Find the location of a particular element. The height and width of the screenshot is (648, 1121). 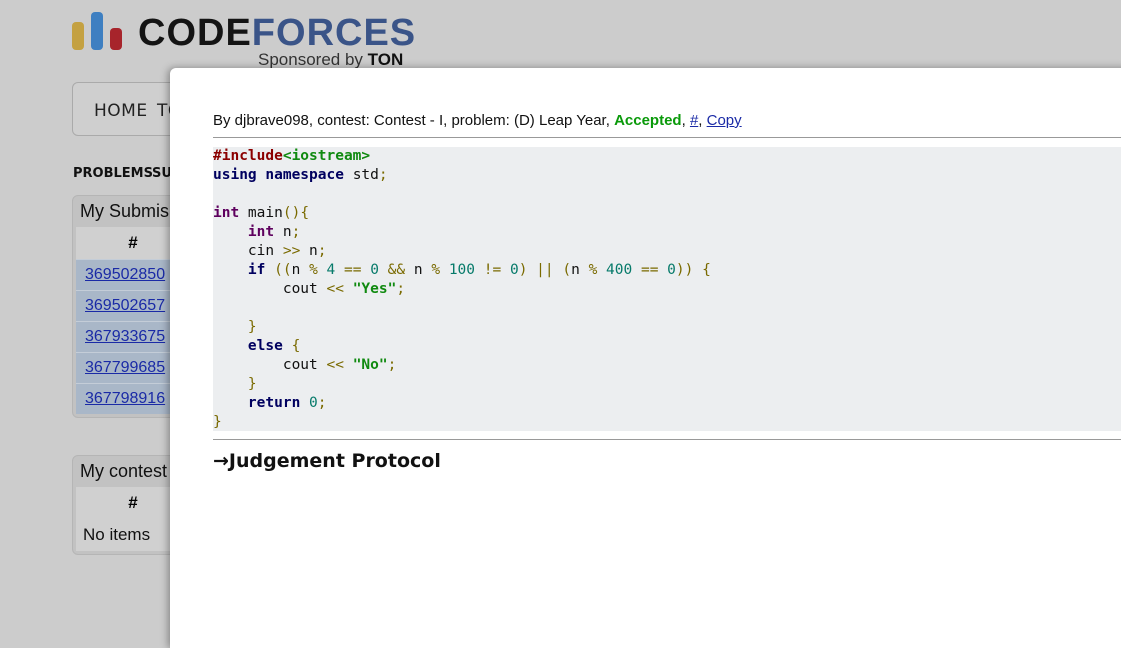

submission-link: 369502850 is located at coordinates (125, 274).